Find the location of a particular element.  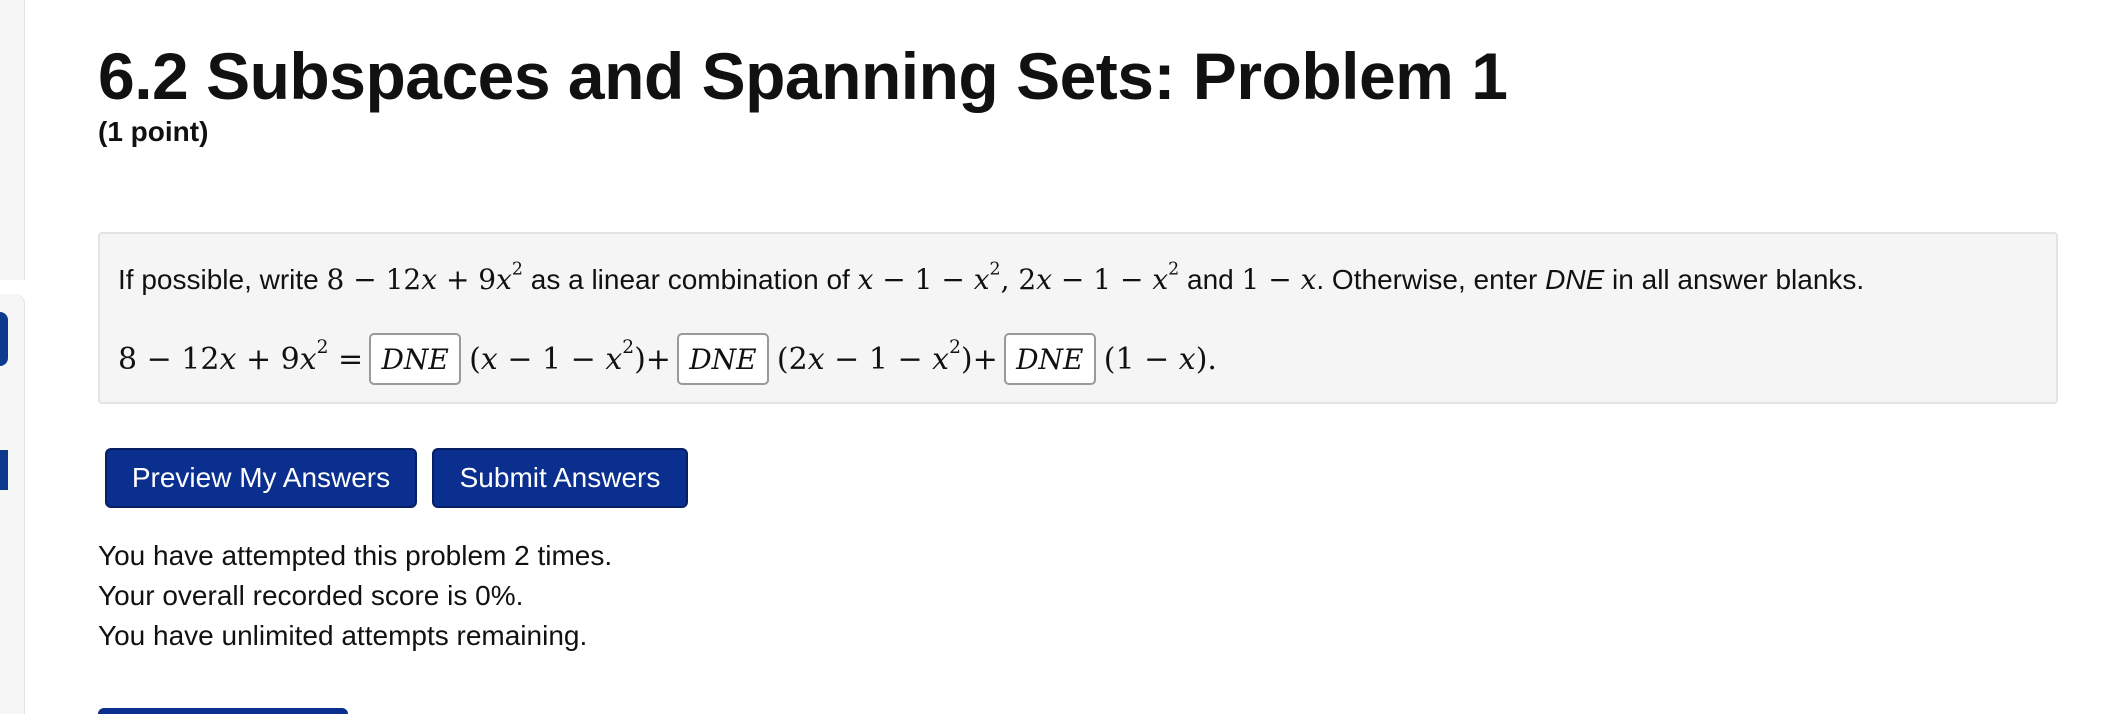

attempts-remaining-text: You have unlimited attempts remaining. is located at coordinates (343, 635).